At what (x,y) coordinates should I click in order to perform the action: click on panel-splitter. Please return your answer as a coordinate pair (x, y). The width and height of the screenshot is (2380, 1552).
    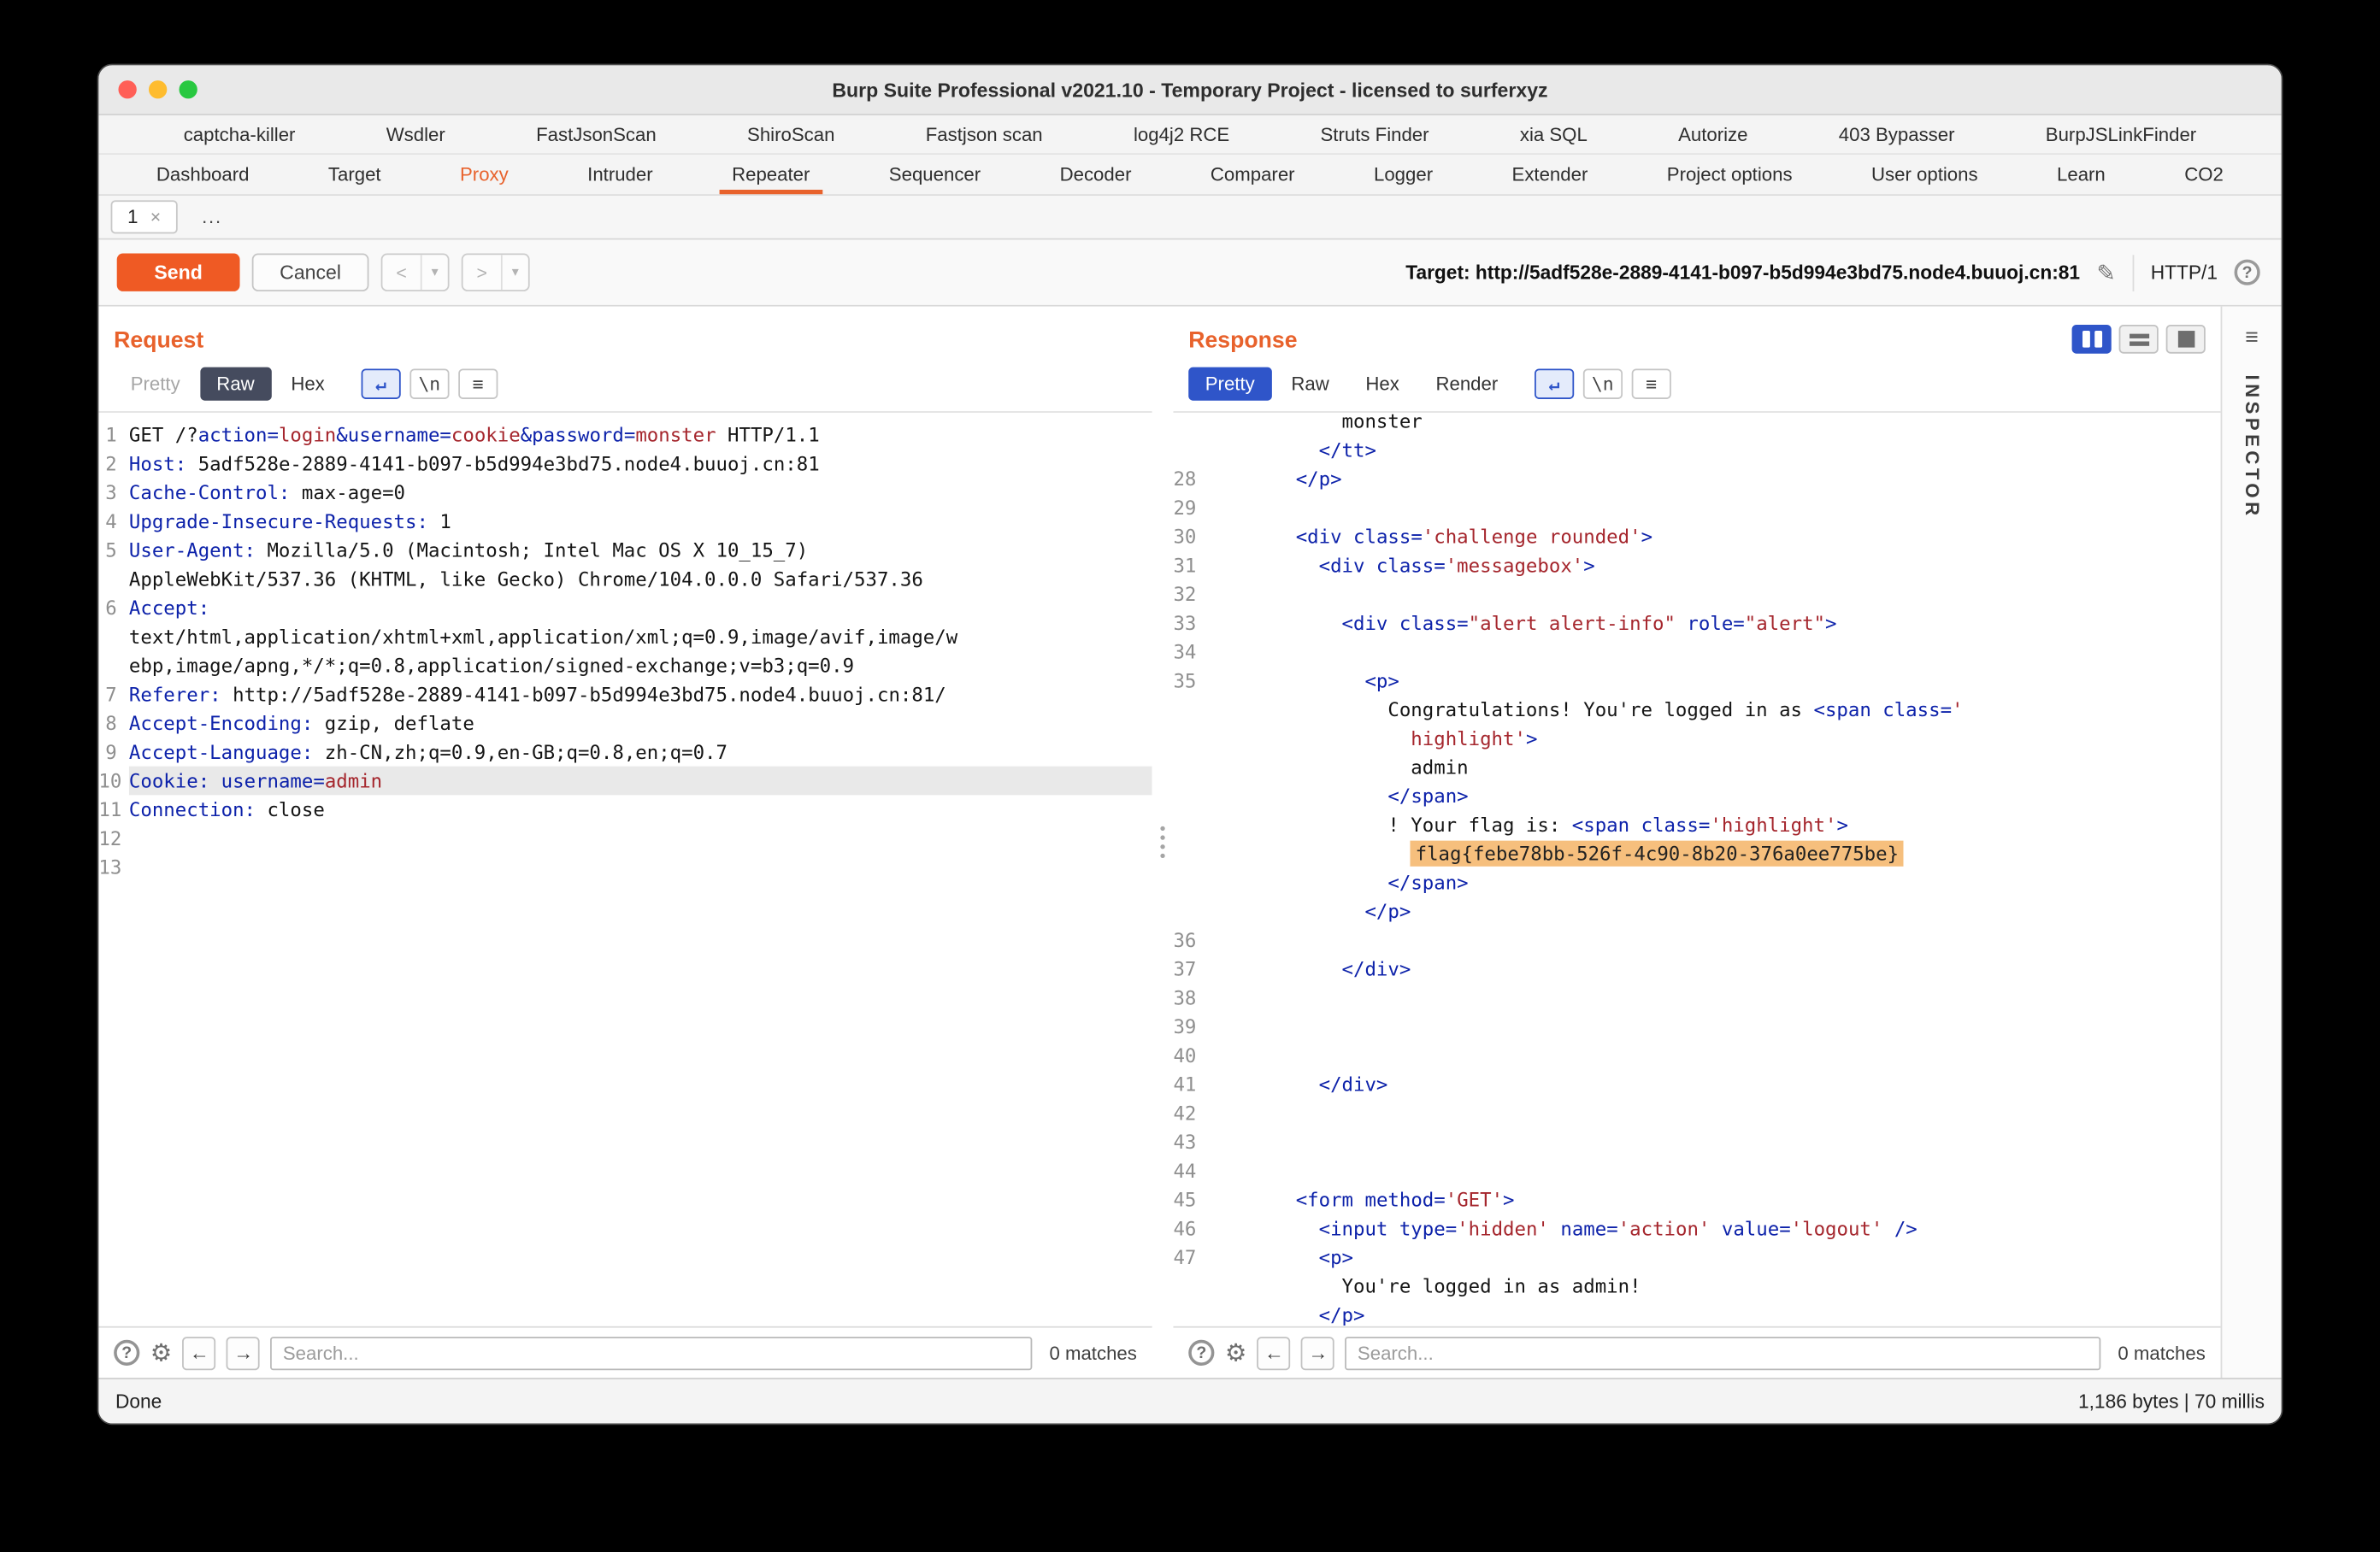
    Looking at the image, I should click on (1163, 843).